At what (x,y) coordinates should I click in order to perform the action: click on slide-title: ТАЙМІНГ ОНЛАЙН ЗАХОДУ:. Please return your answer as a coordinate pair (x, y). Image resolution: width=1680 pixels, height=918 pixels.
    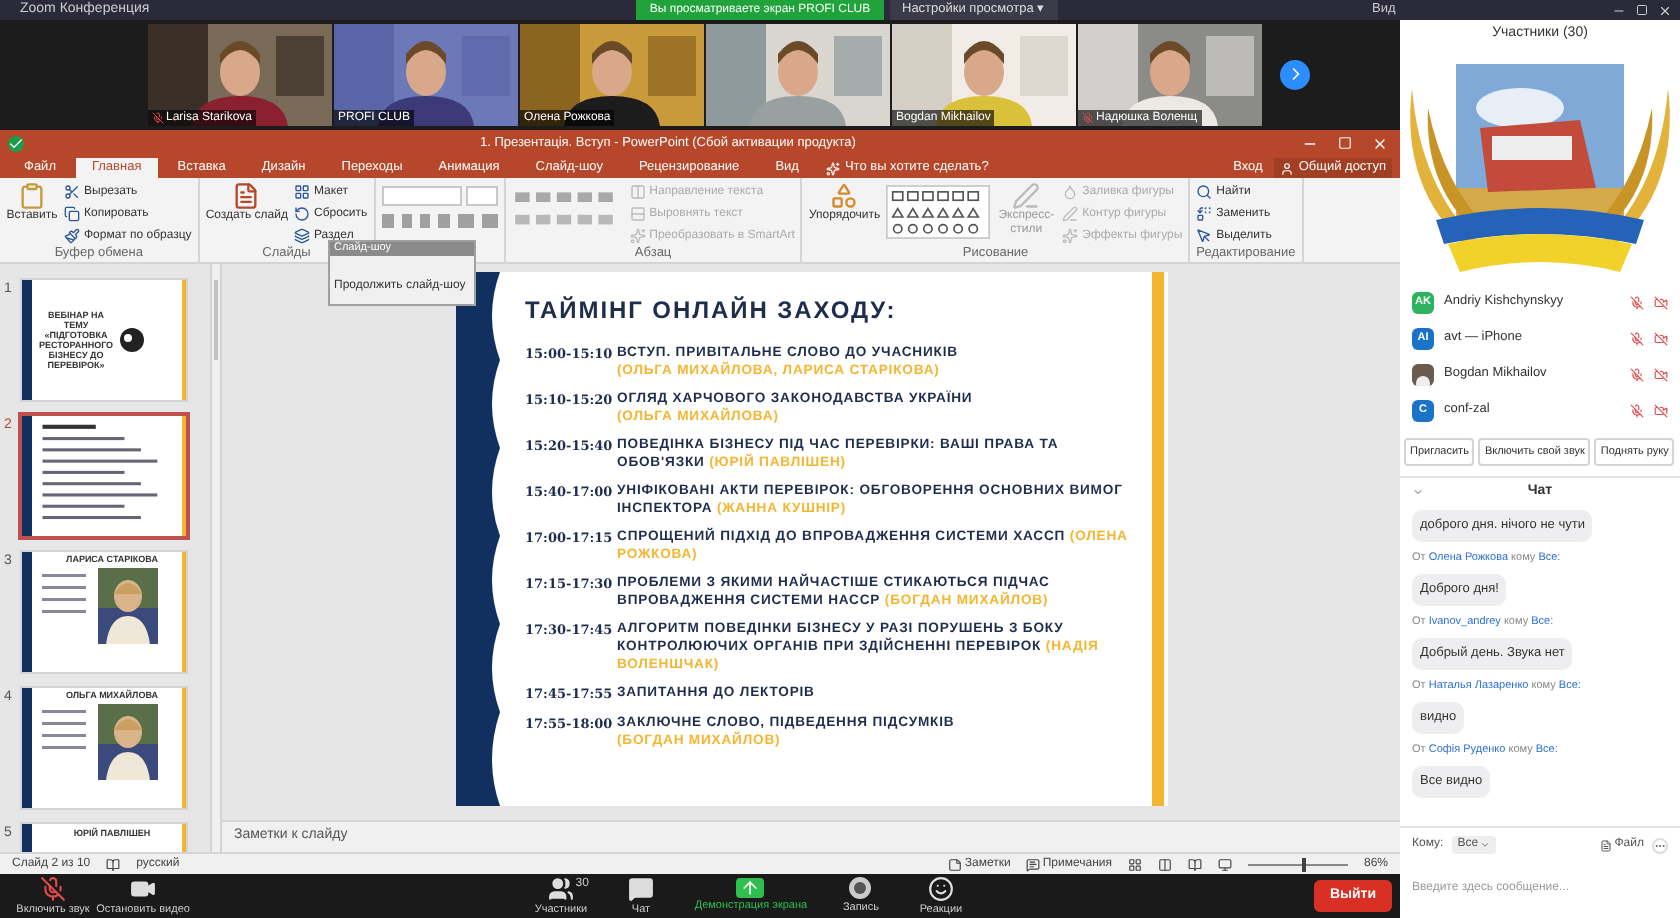
    Looking at the image, I should click on (712, 311).